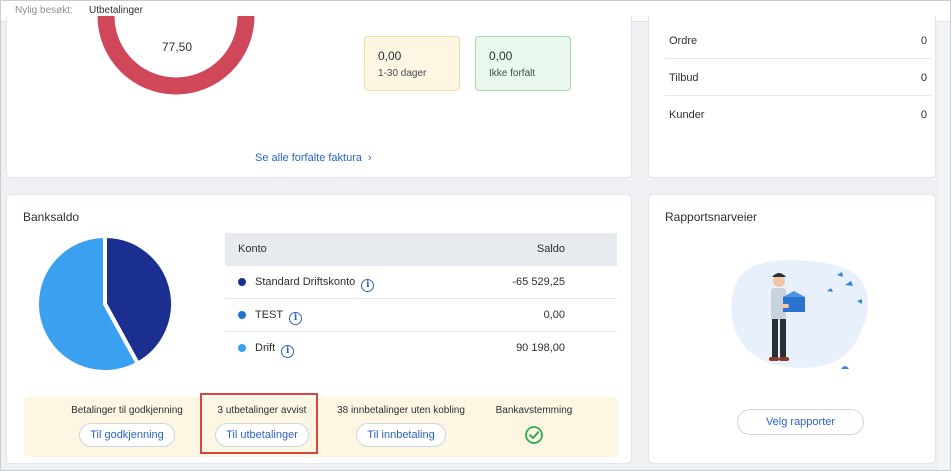 The image size is (951, 471). Describe the element at coordinates (252, 249) in the screenshot. I see `header-account: Konto` at that location.